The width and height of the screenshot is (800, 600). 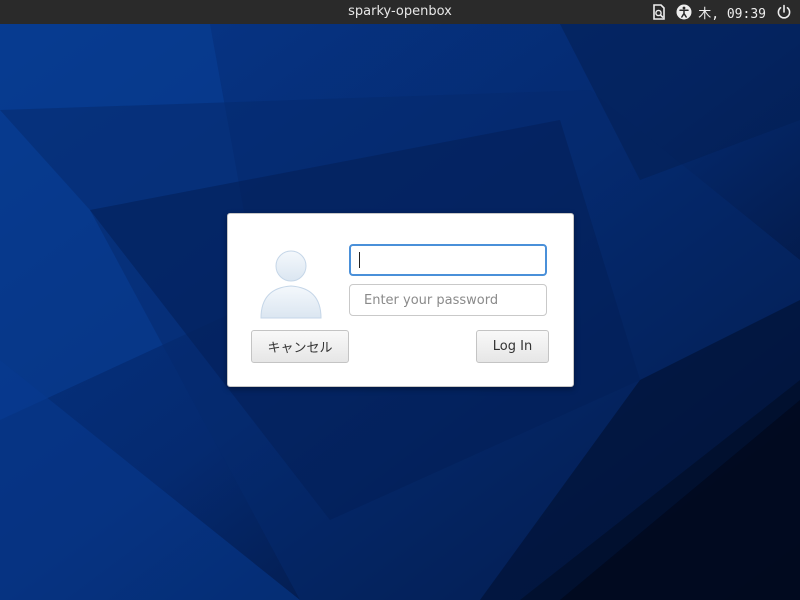 What do you see at coordinates (359, 260) in the screenshot?
I see `text-cursor` at bounding box center [359, 260].